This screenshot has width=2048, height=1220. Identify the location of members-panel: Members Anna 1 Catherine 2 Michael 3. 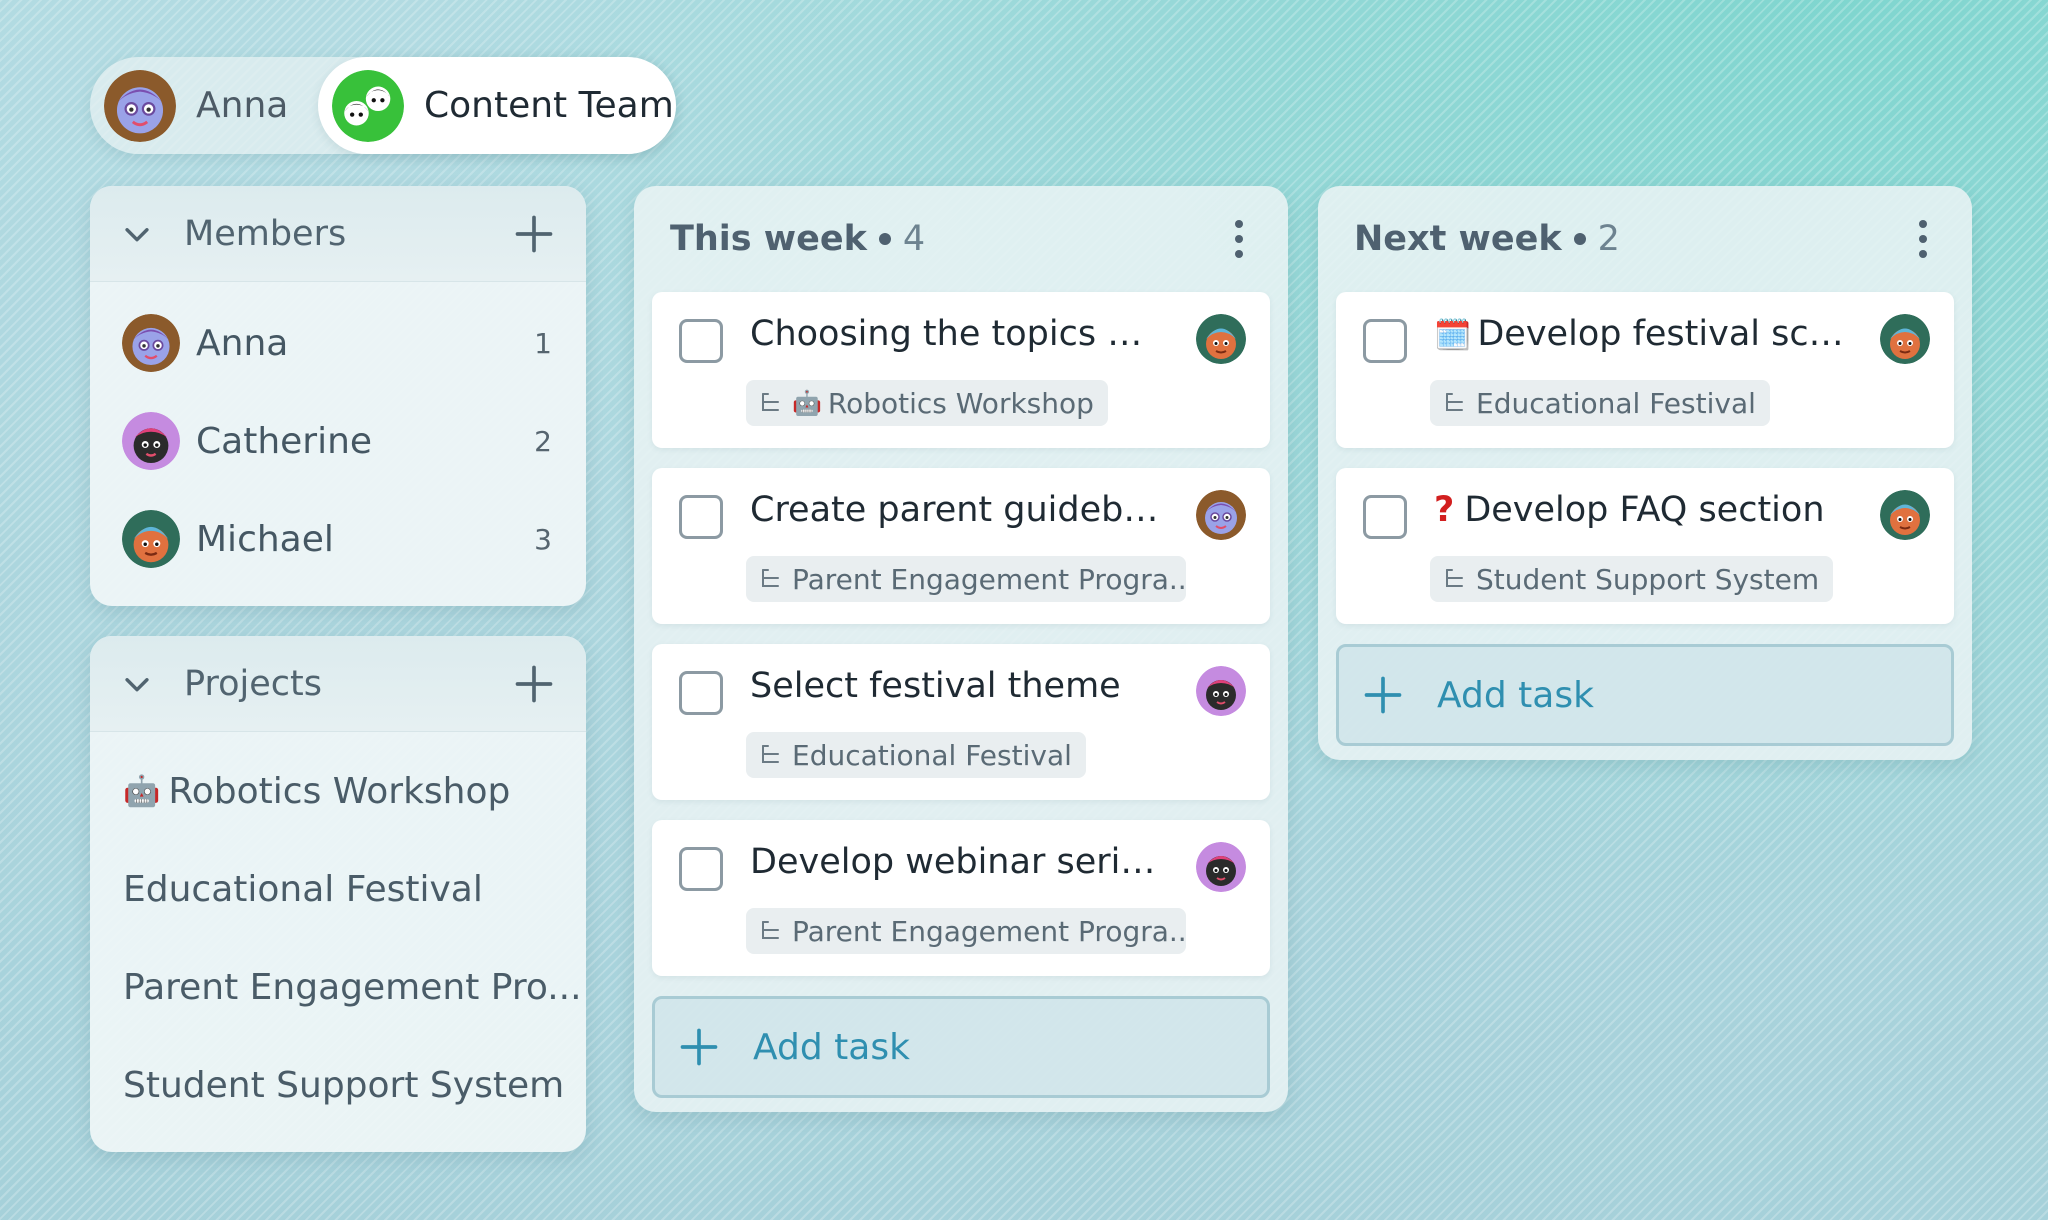
(338, 396).